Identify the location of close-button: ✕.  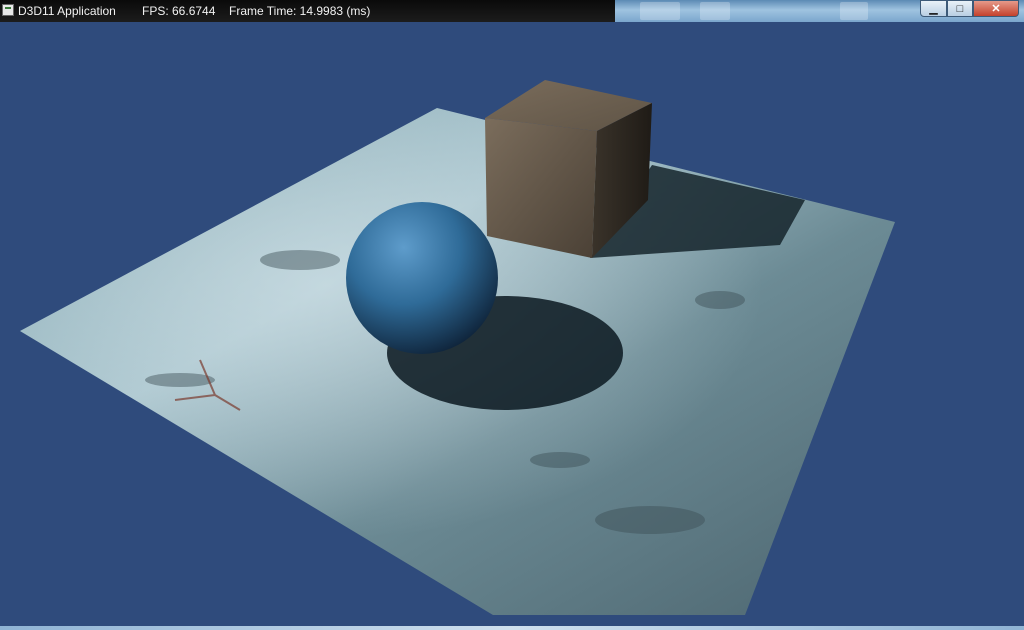
(996, 8).